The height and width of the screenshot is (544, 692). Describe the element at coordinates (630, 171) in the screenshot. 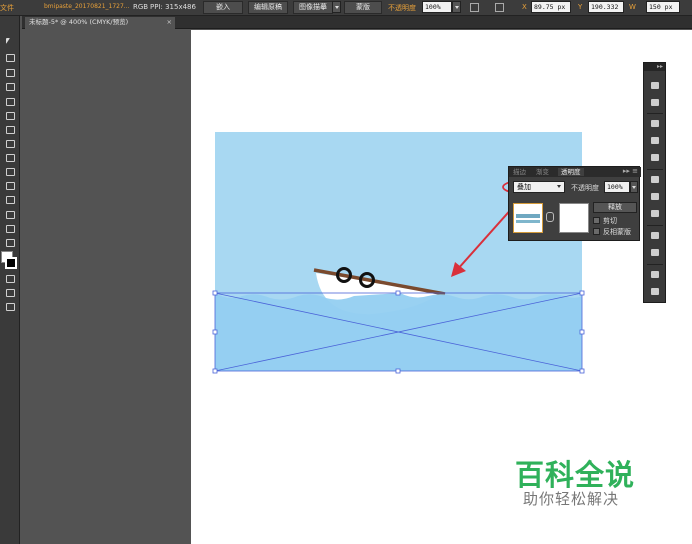

I see `panel-menu-icon: ▸▸ ≡` at that location.